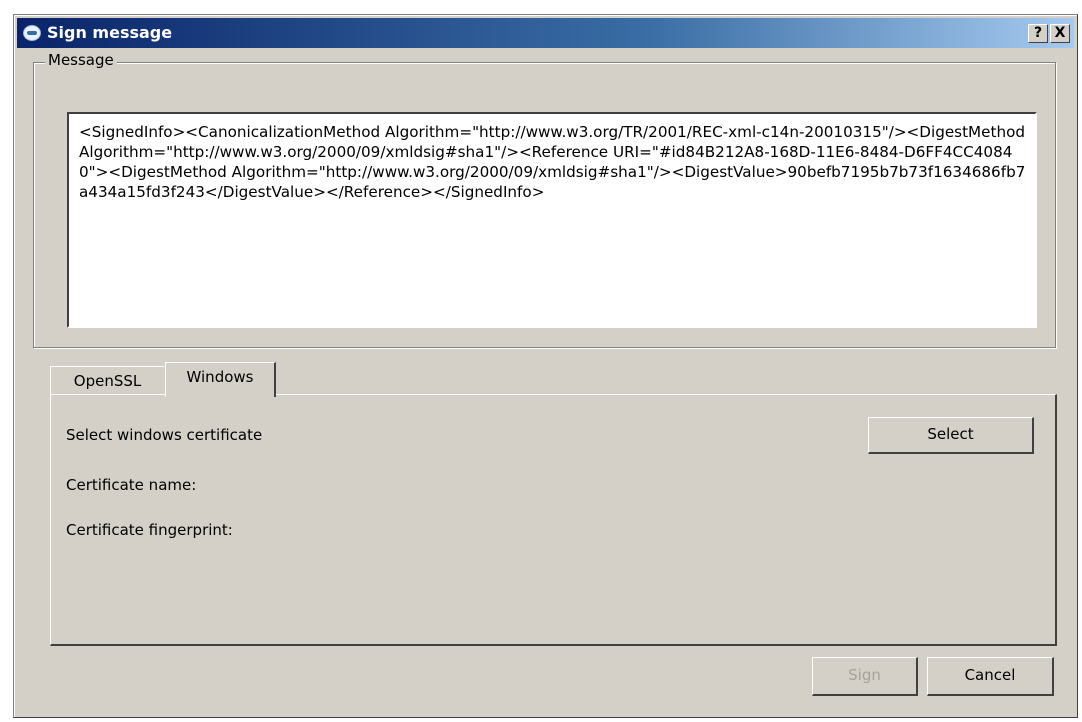  I want to click on background-top, so click(541, 7).